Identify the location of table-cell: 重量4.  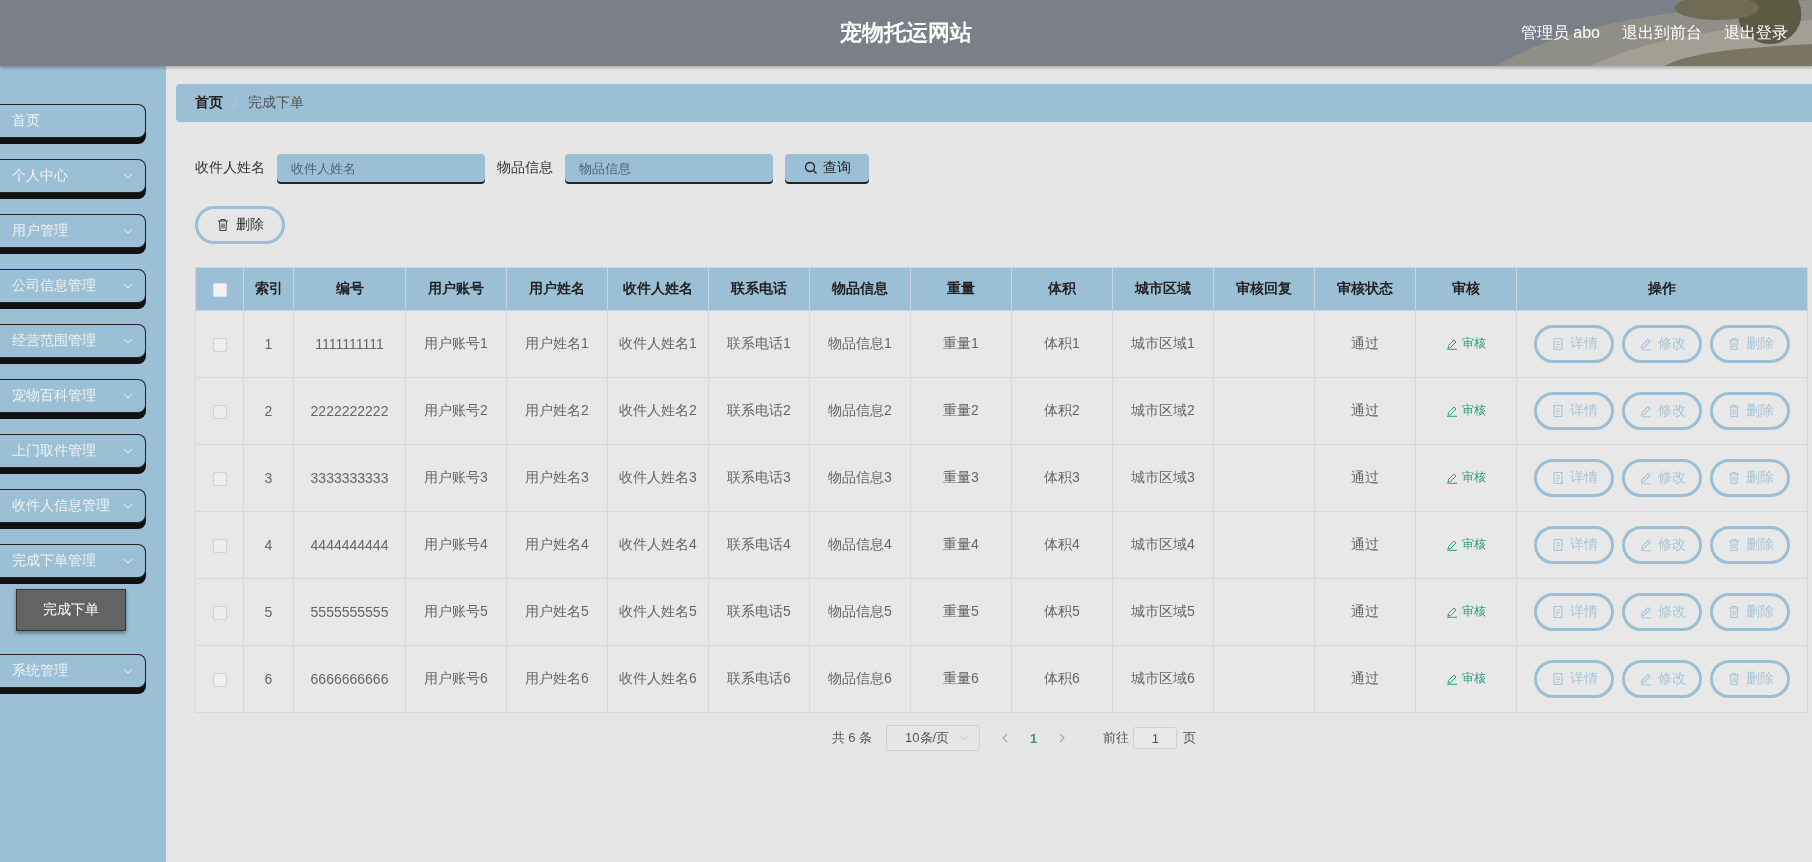
(961, 545).